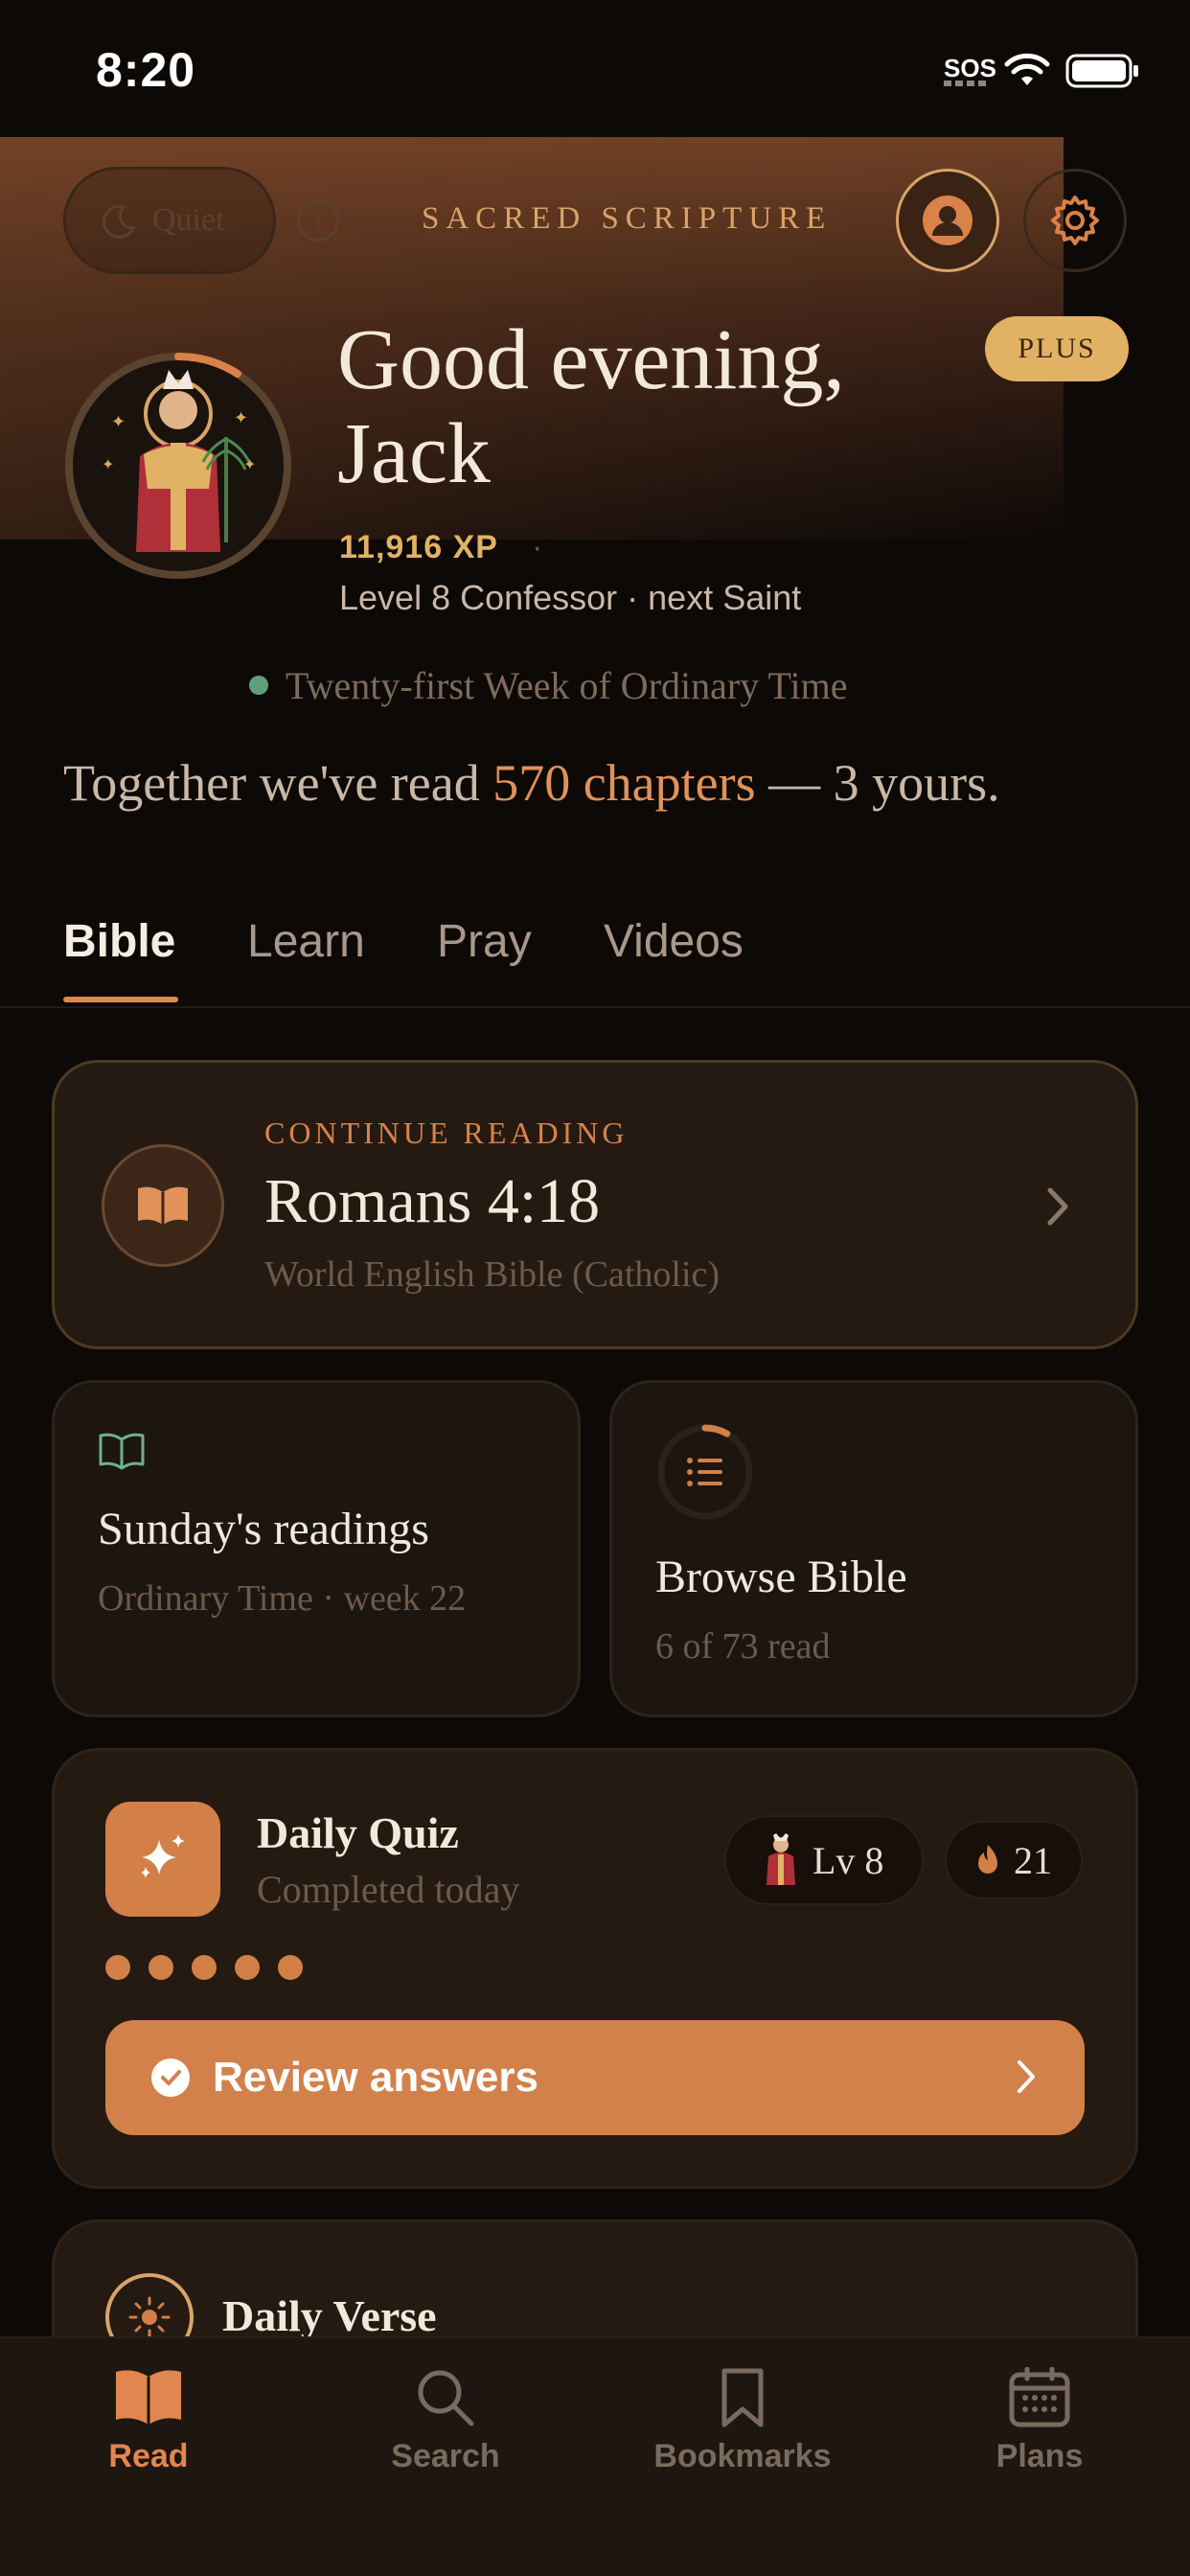 The image size is (1190, 2576). Describe the element at coordinates (1101, 71) in the screenshot. I see `battery-icon` at that location.